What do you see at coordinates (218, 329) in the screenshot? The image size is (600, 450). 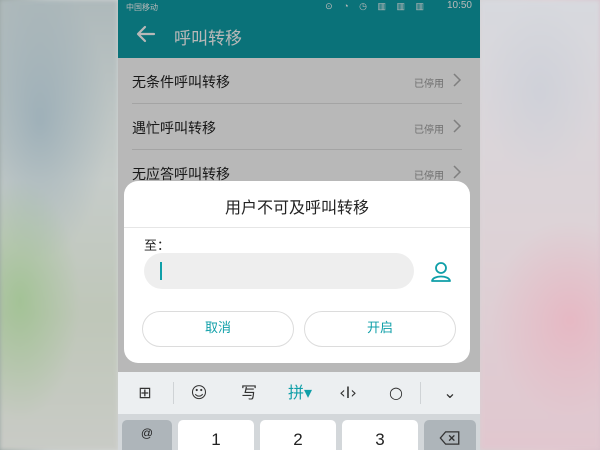 I see `cancel-button: 取消` at bounding box center [218, 329].